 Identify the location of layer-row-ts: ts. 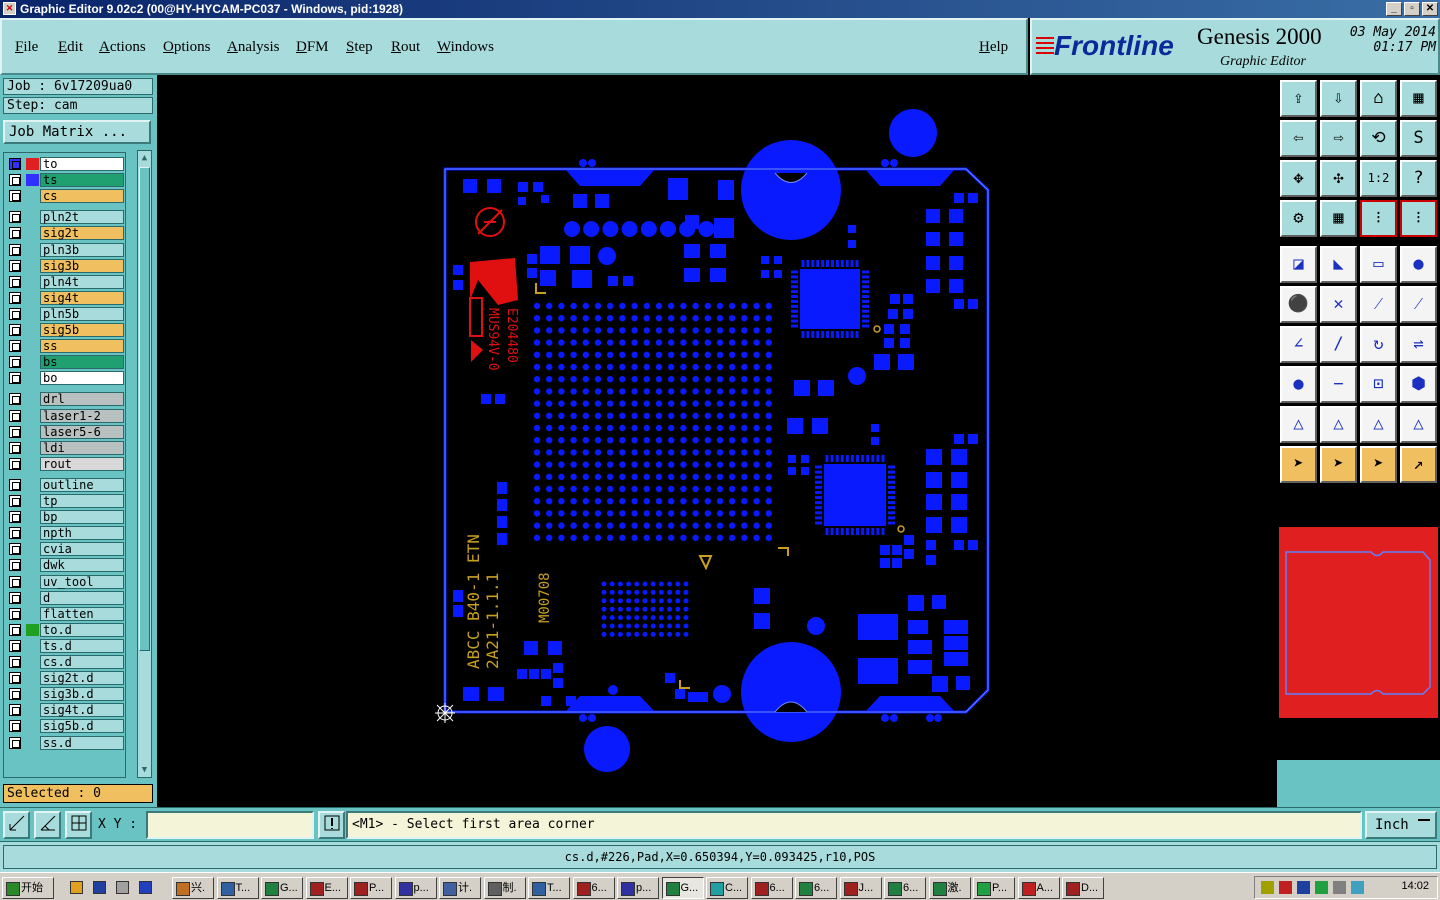
(64, 180).